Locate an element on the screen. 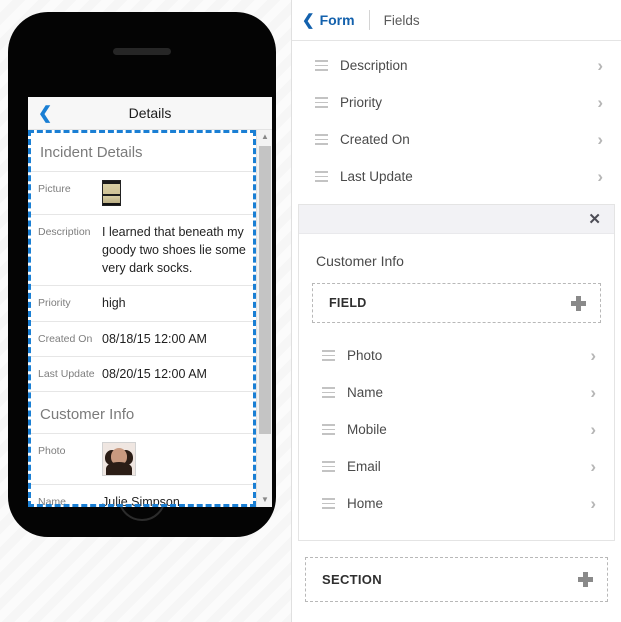 This screenshot has height=622, width=621. field-label: Home is located at coordinates (365, 503).